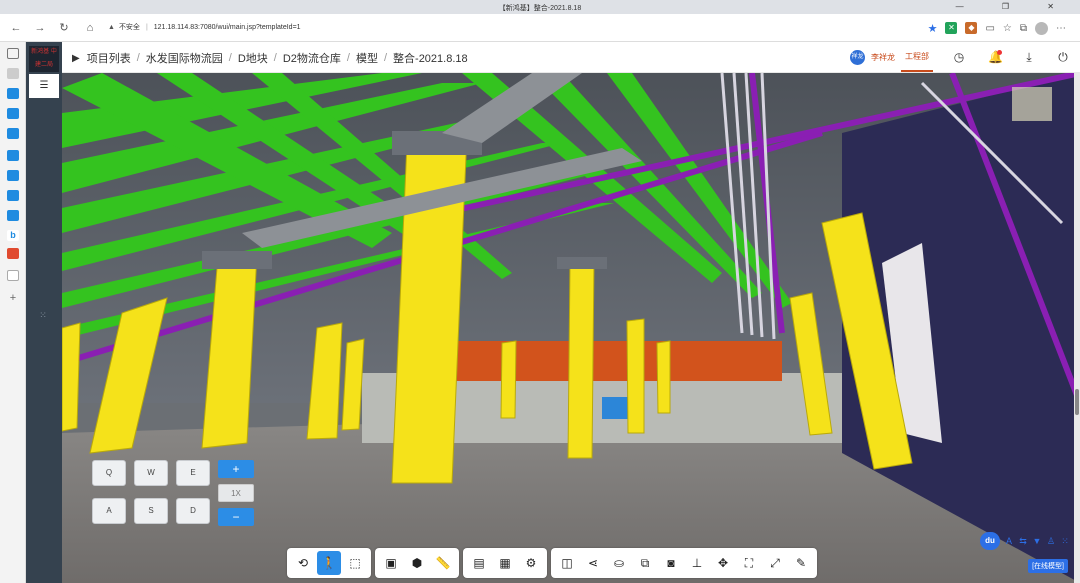  I want to click on home-icon: ⌂, so click(90, 28).